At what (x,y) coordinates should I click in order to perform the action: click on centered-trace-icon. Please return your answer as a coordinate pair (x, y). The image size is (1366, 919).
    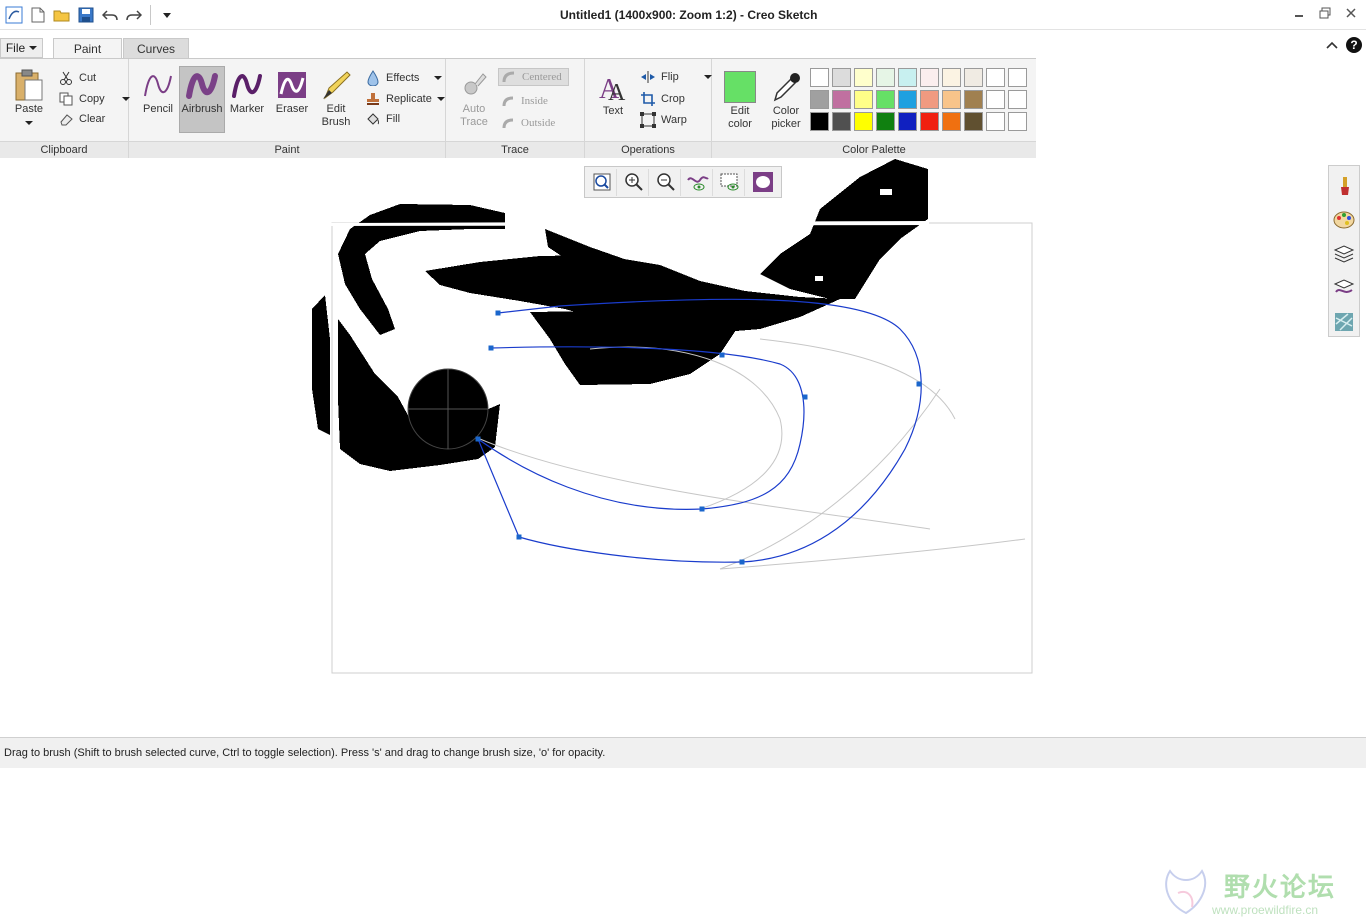
    Looking at the image, I should click on (509, 77).